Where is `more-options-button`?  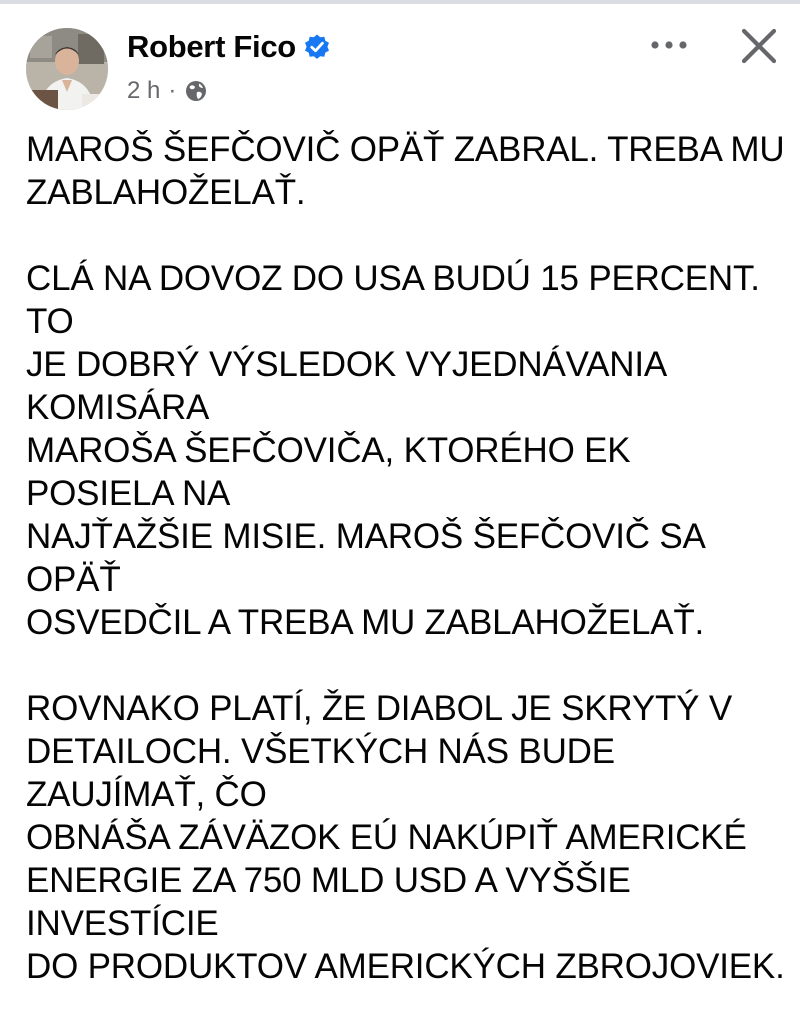
more-options-button is located at coordinates (669, 45).